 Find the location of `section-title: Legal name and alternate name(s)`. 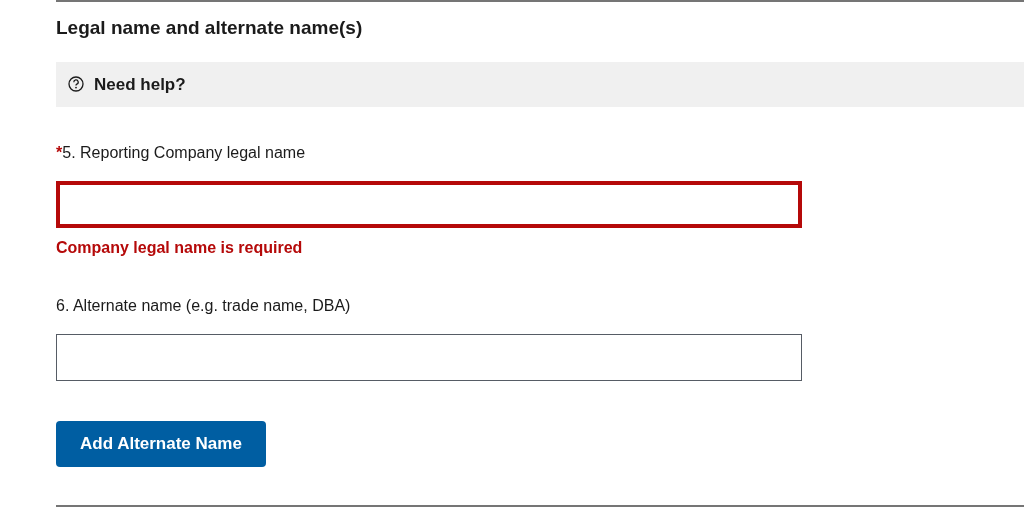

section-title: Legal name and alternate name(s) is located at coordinates (210, 28).